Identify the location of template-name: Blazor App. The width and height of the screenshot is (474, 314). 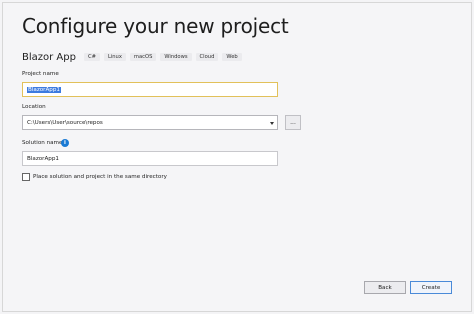
(49, 57).